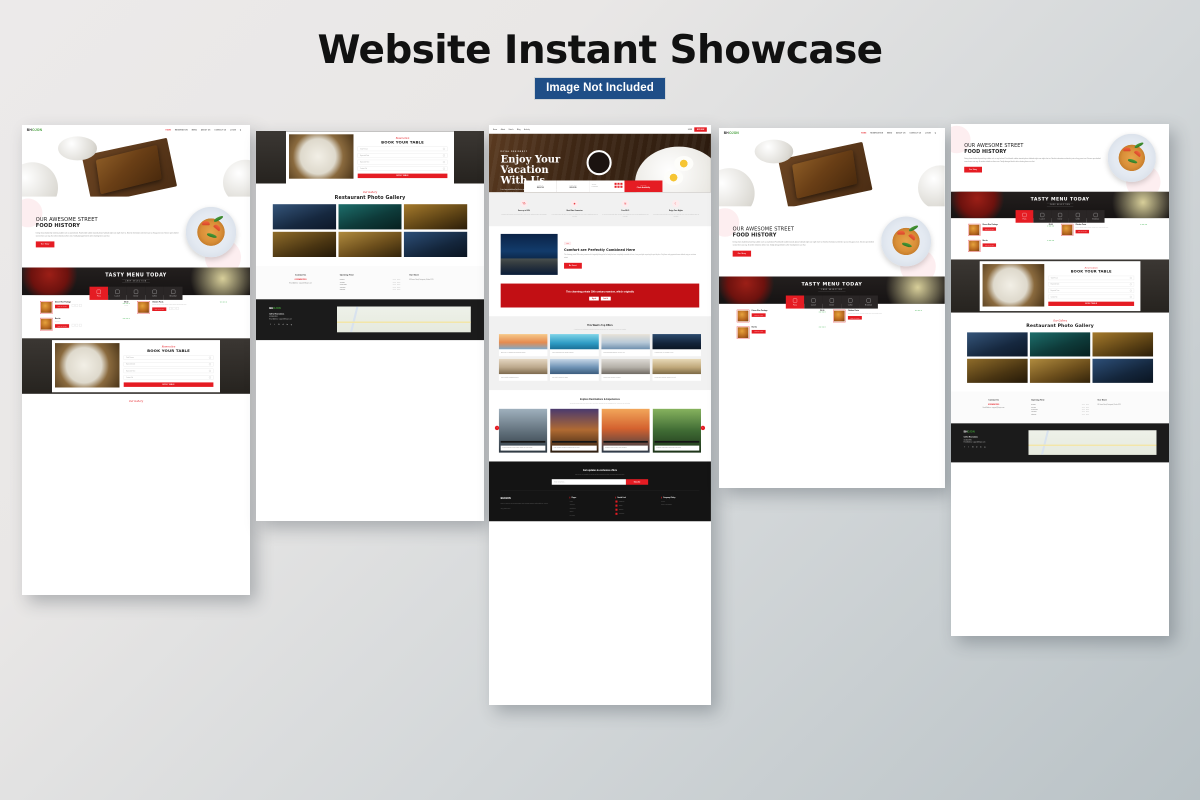 This screenshot has width=1200, height=800. I want to click on offer-card: Many desktop publishing 50/100, so click(523, 369).